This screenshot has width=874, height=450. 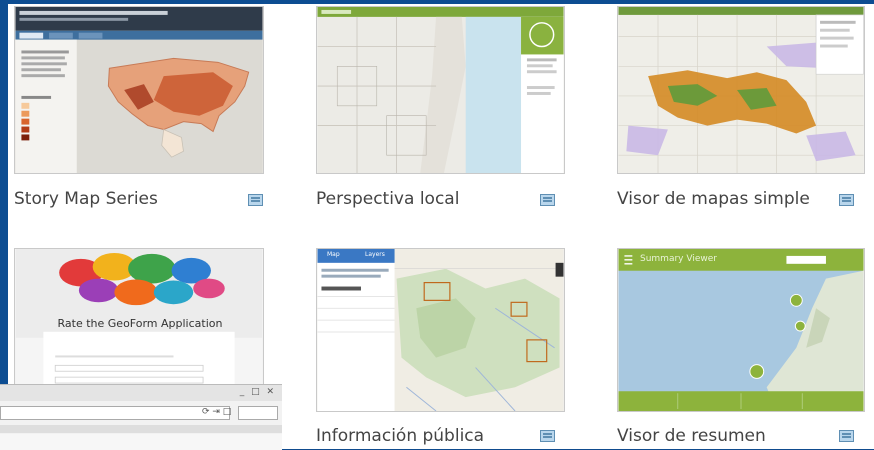 What do you see at coordinates (216, 412) in the screenshot?
I see `refresh-icon: ⟳ ⇥ □` at bounding box center [216, 412].